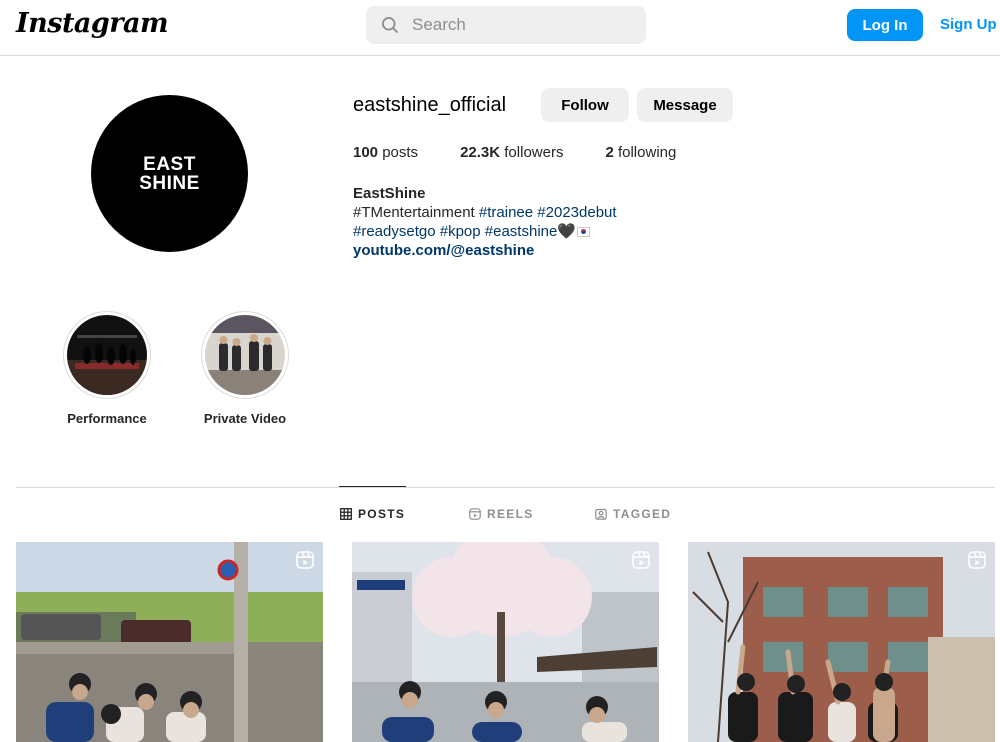  I want to click on highlight-label: Performance, so click(107, 418).